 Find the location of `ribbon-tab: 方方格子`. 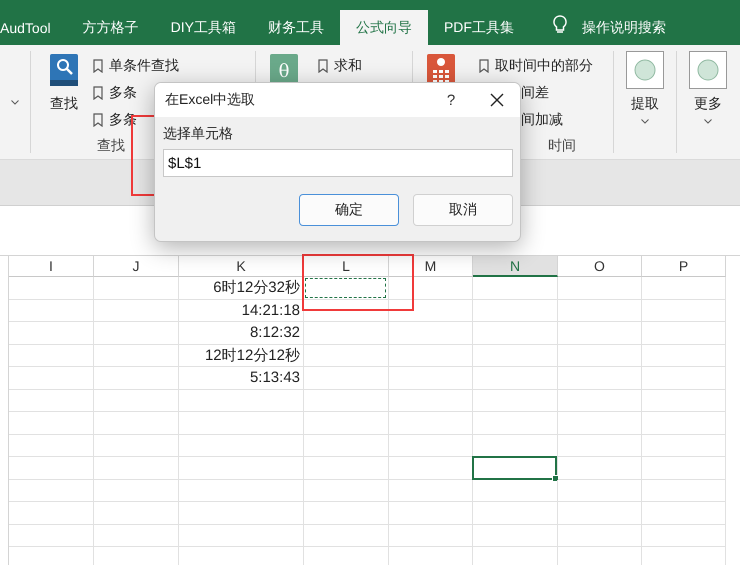

ribbon-tab: 方方格子 is located at coordinates (110, 27).